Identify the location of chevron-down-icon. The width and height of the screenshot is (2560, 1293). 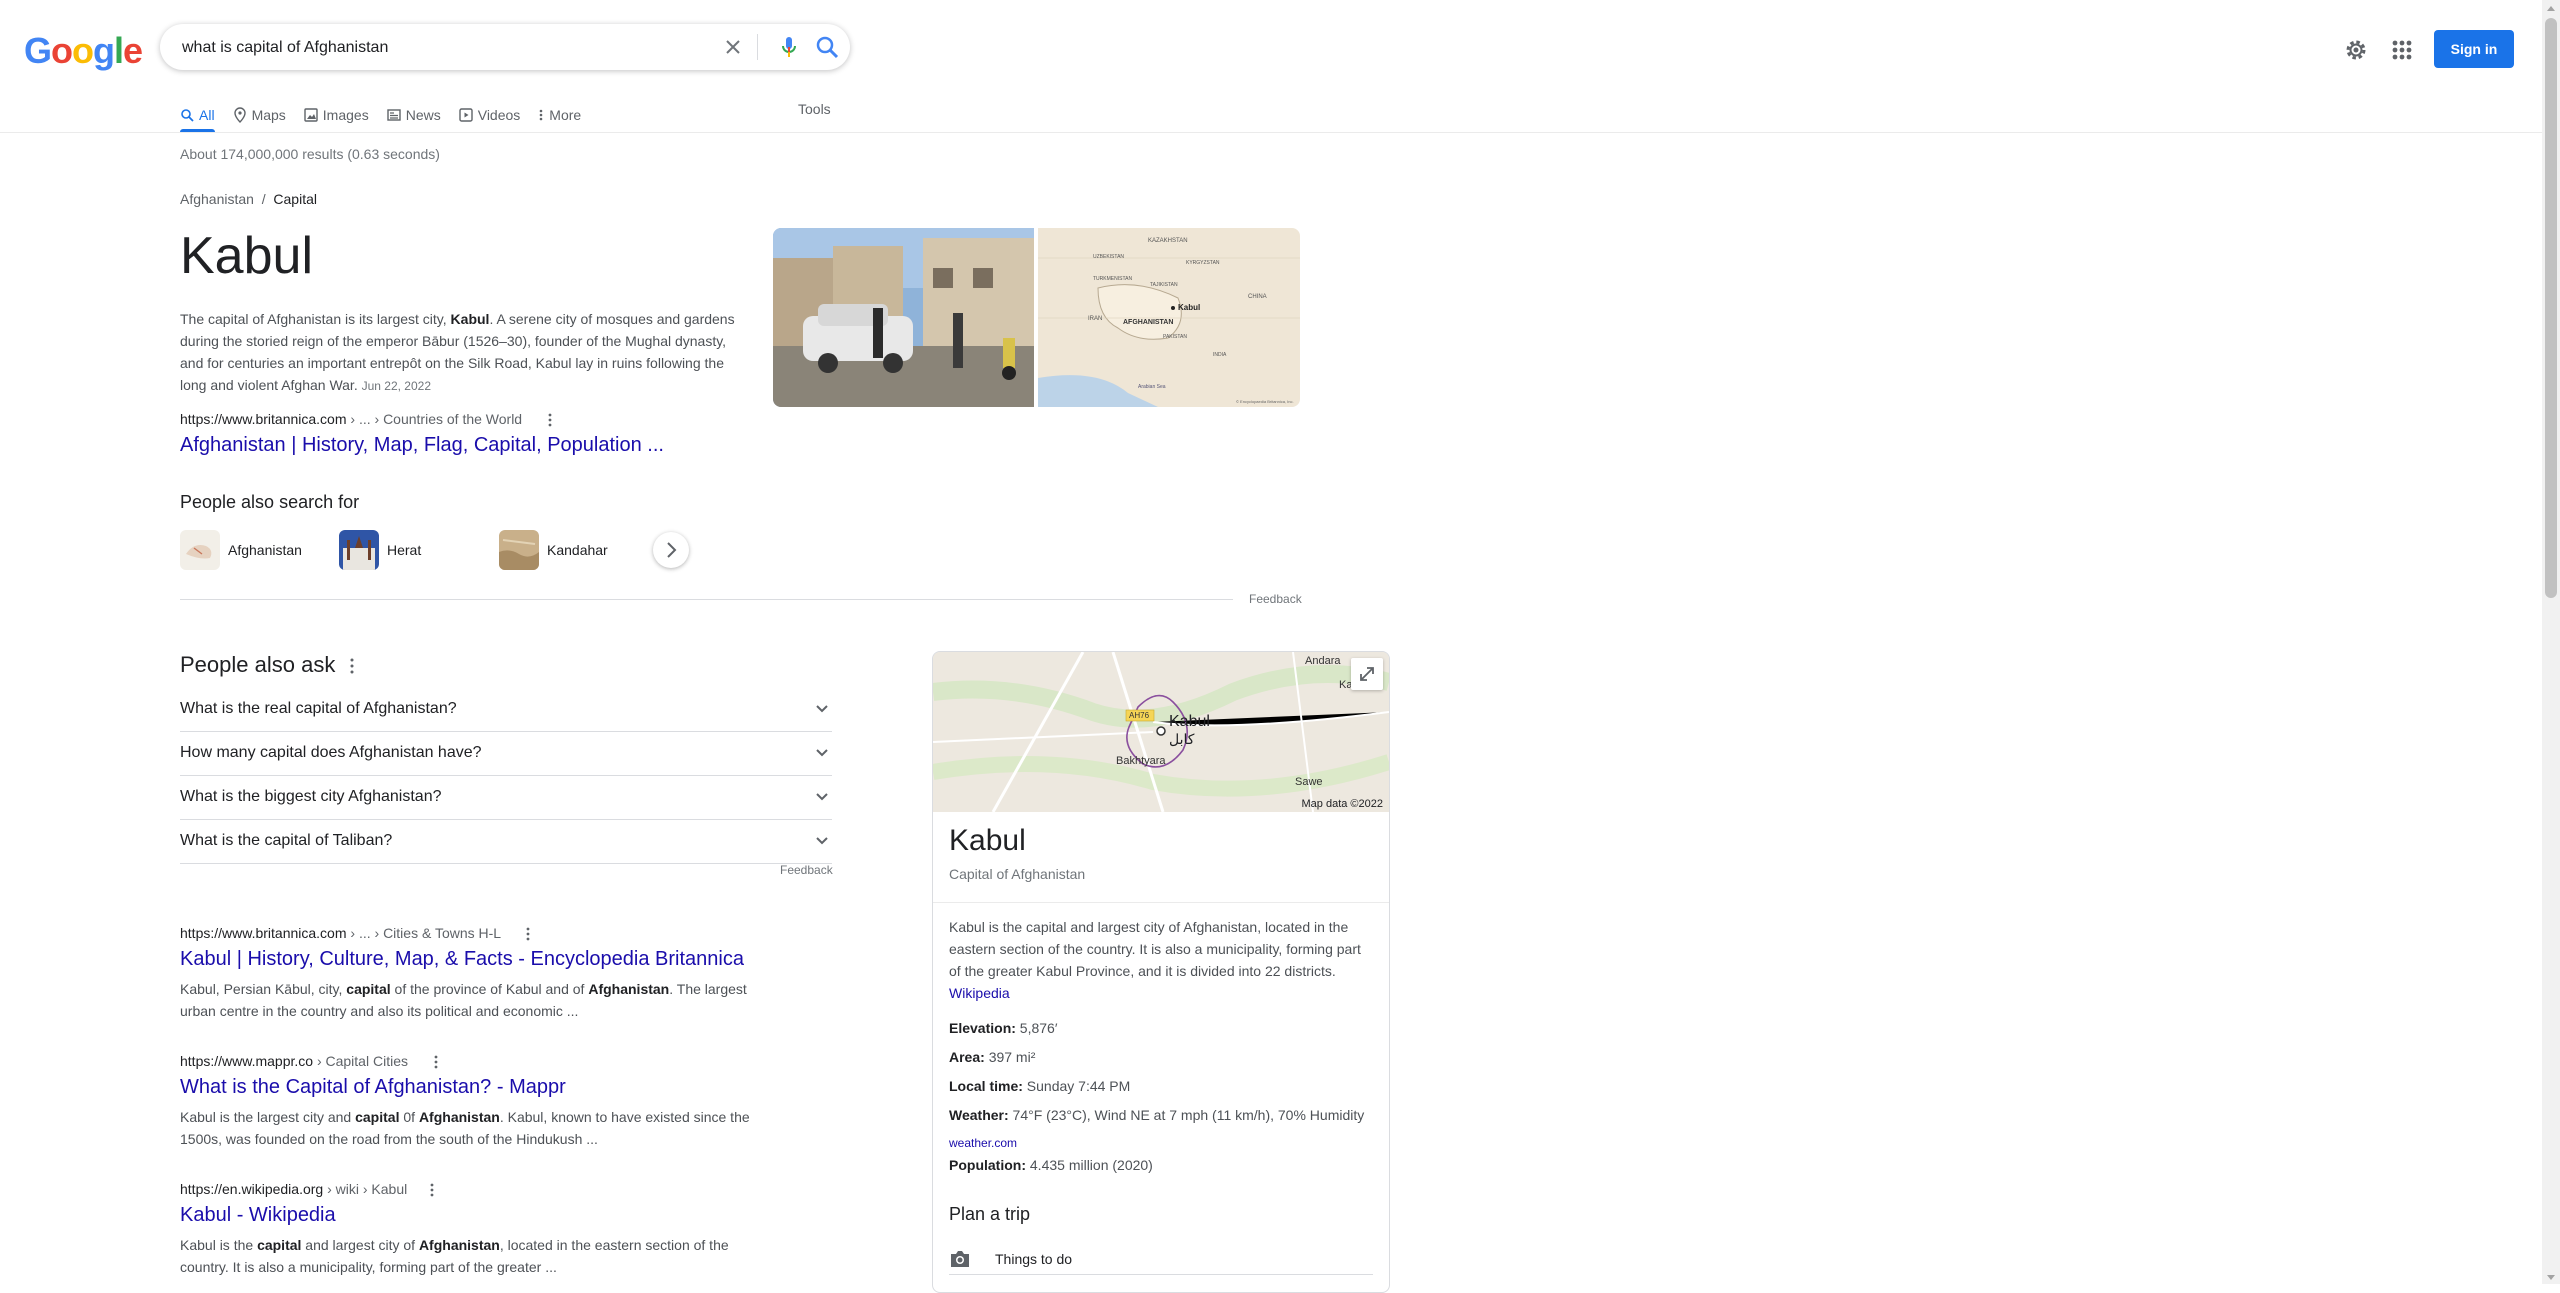
(822, 753).